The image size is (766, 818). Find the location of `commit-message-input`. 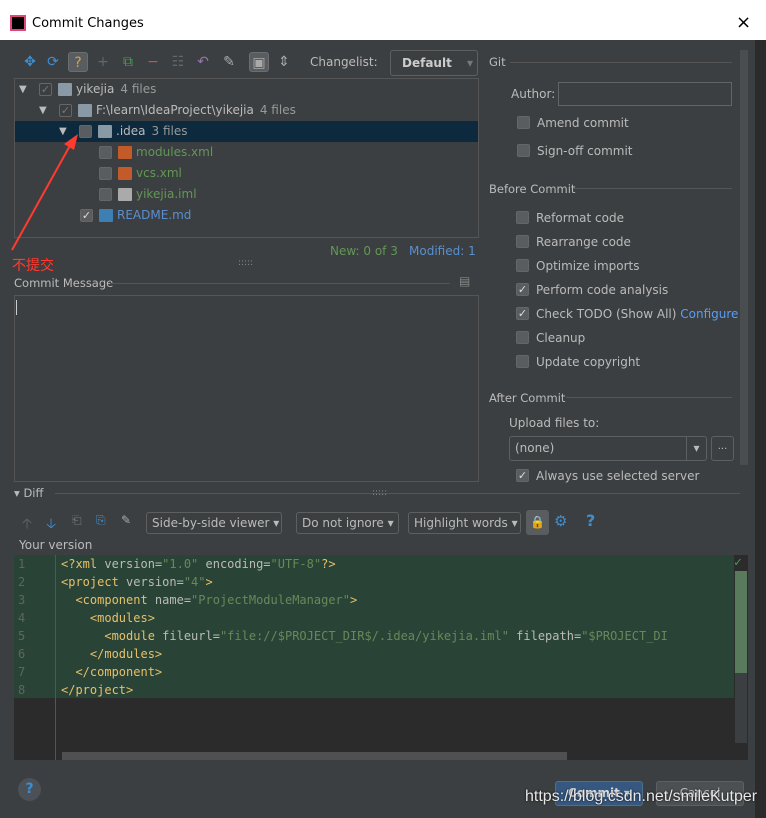

commit-message-input is located at coordinates (246, 388).